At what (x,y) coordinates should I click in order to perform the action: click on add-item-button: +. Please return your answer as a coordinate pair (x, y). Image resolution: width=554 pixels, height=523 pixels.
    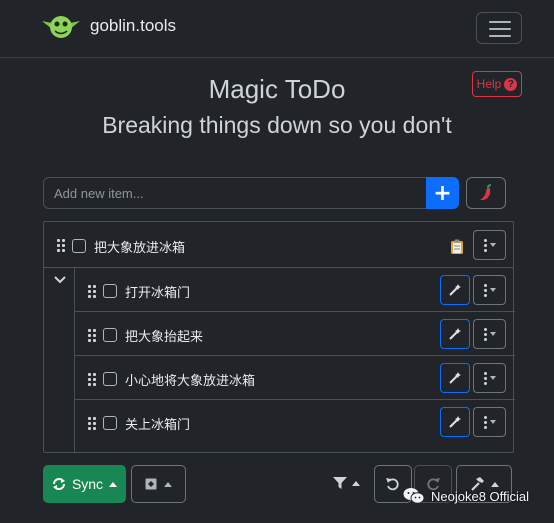
    Looking at the image, I should click on (442, 193).